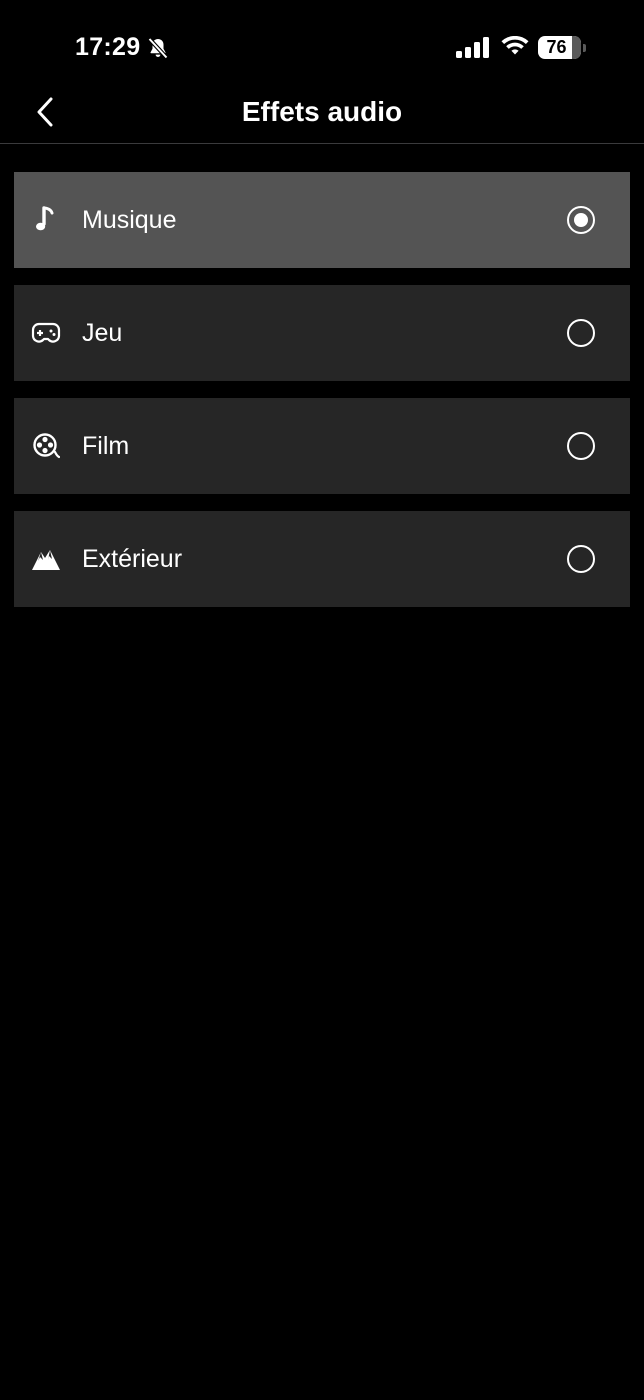  Describe the element at coordinates (322, 220) in the screenshot. I see `option-musique: Musique` at that location.